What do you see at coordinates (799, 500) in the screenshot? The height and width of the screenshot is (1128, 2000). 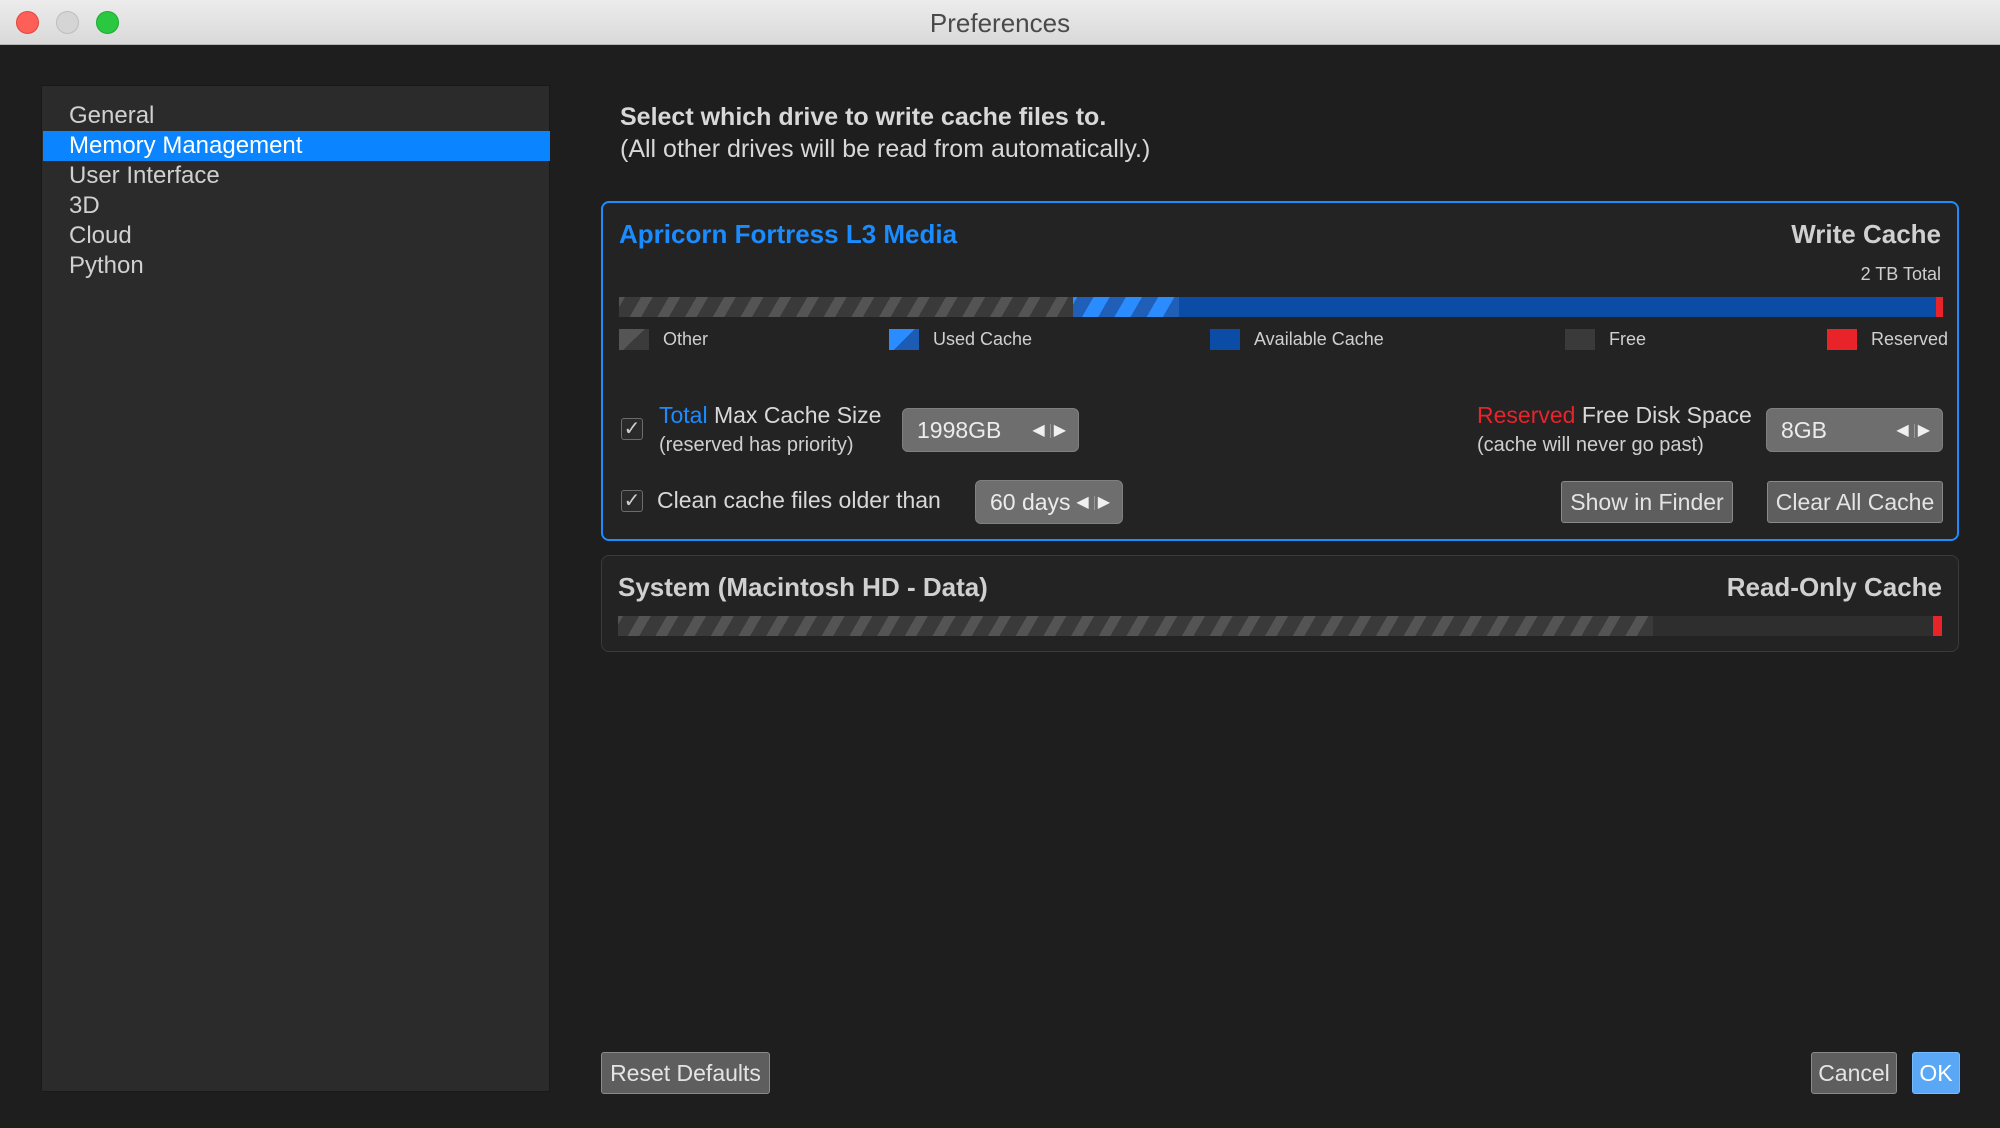 I see `clean-cache-label: Clean cache files older than` at bounding box center [799, 500].